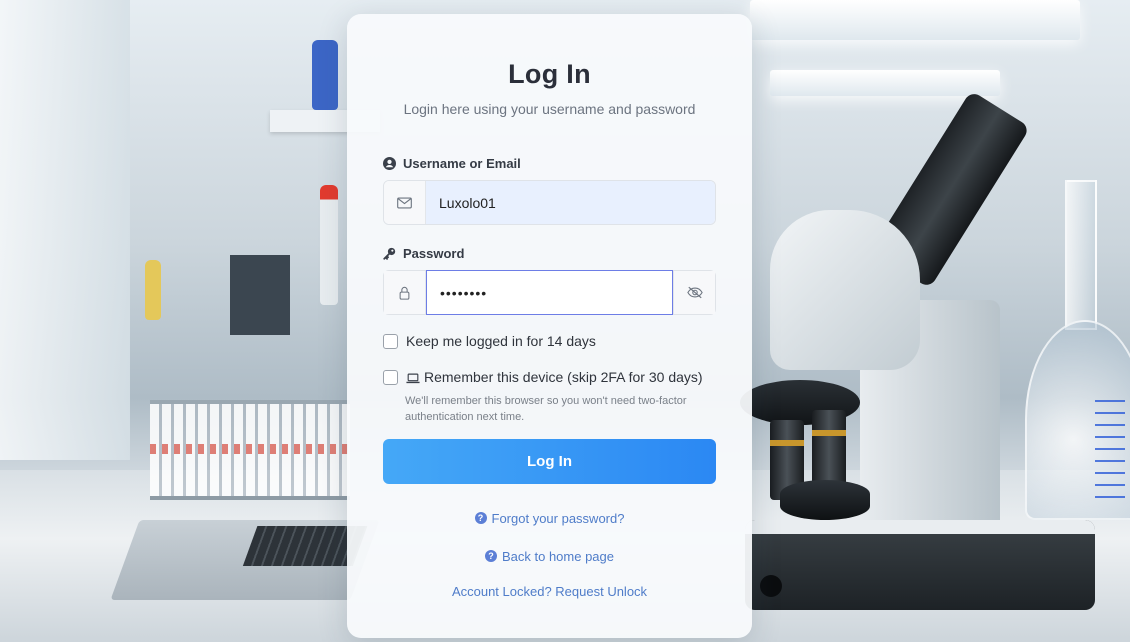 The width and height of the screenshot is (1130, 642). What do you see at coordinates (405, 202) in the screenshot?
I see `envelope-icon` at bounding box center [405, 202].